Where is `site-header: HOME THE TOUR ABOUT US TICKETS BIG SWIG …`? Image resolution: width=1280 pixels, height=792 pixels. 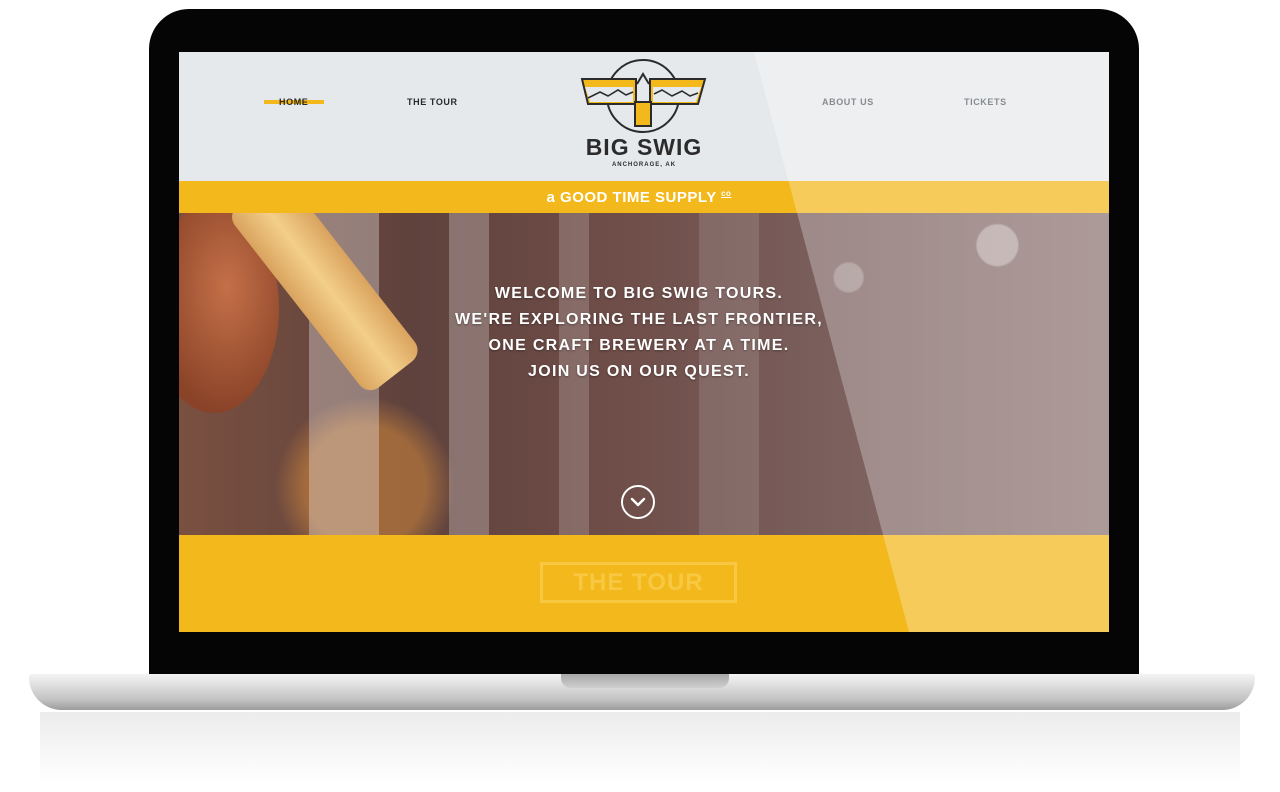
site-header: HOME THE TOUR ABOUT US TICKETS BIG SWIG … is located at coordinates (644, 116).